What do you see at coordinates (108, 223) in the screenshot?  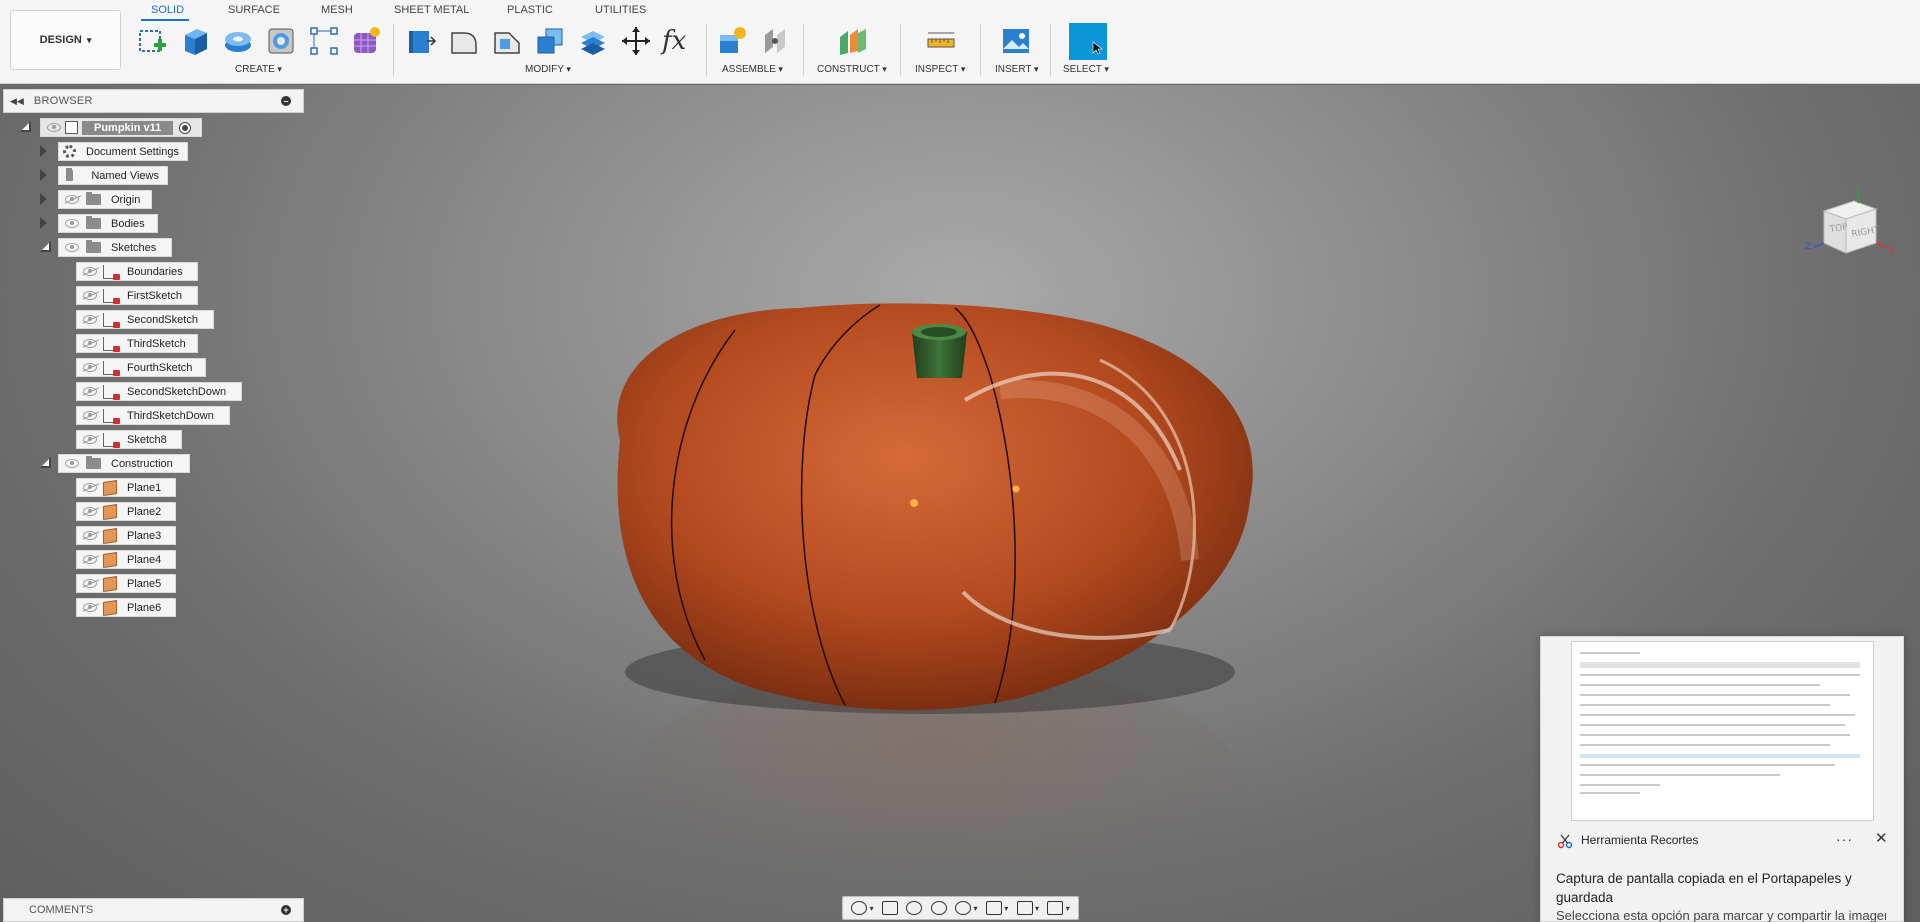 I see `browser-item-bodies: Bodies` at bounding box center [108, 223].